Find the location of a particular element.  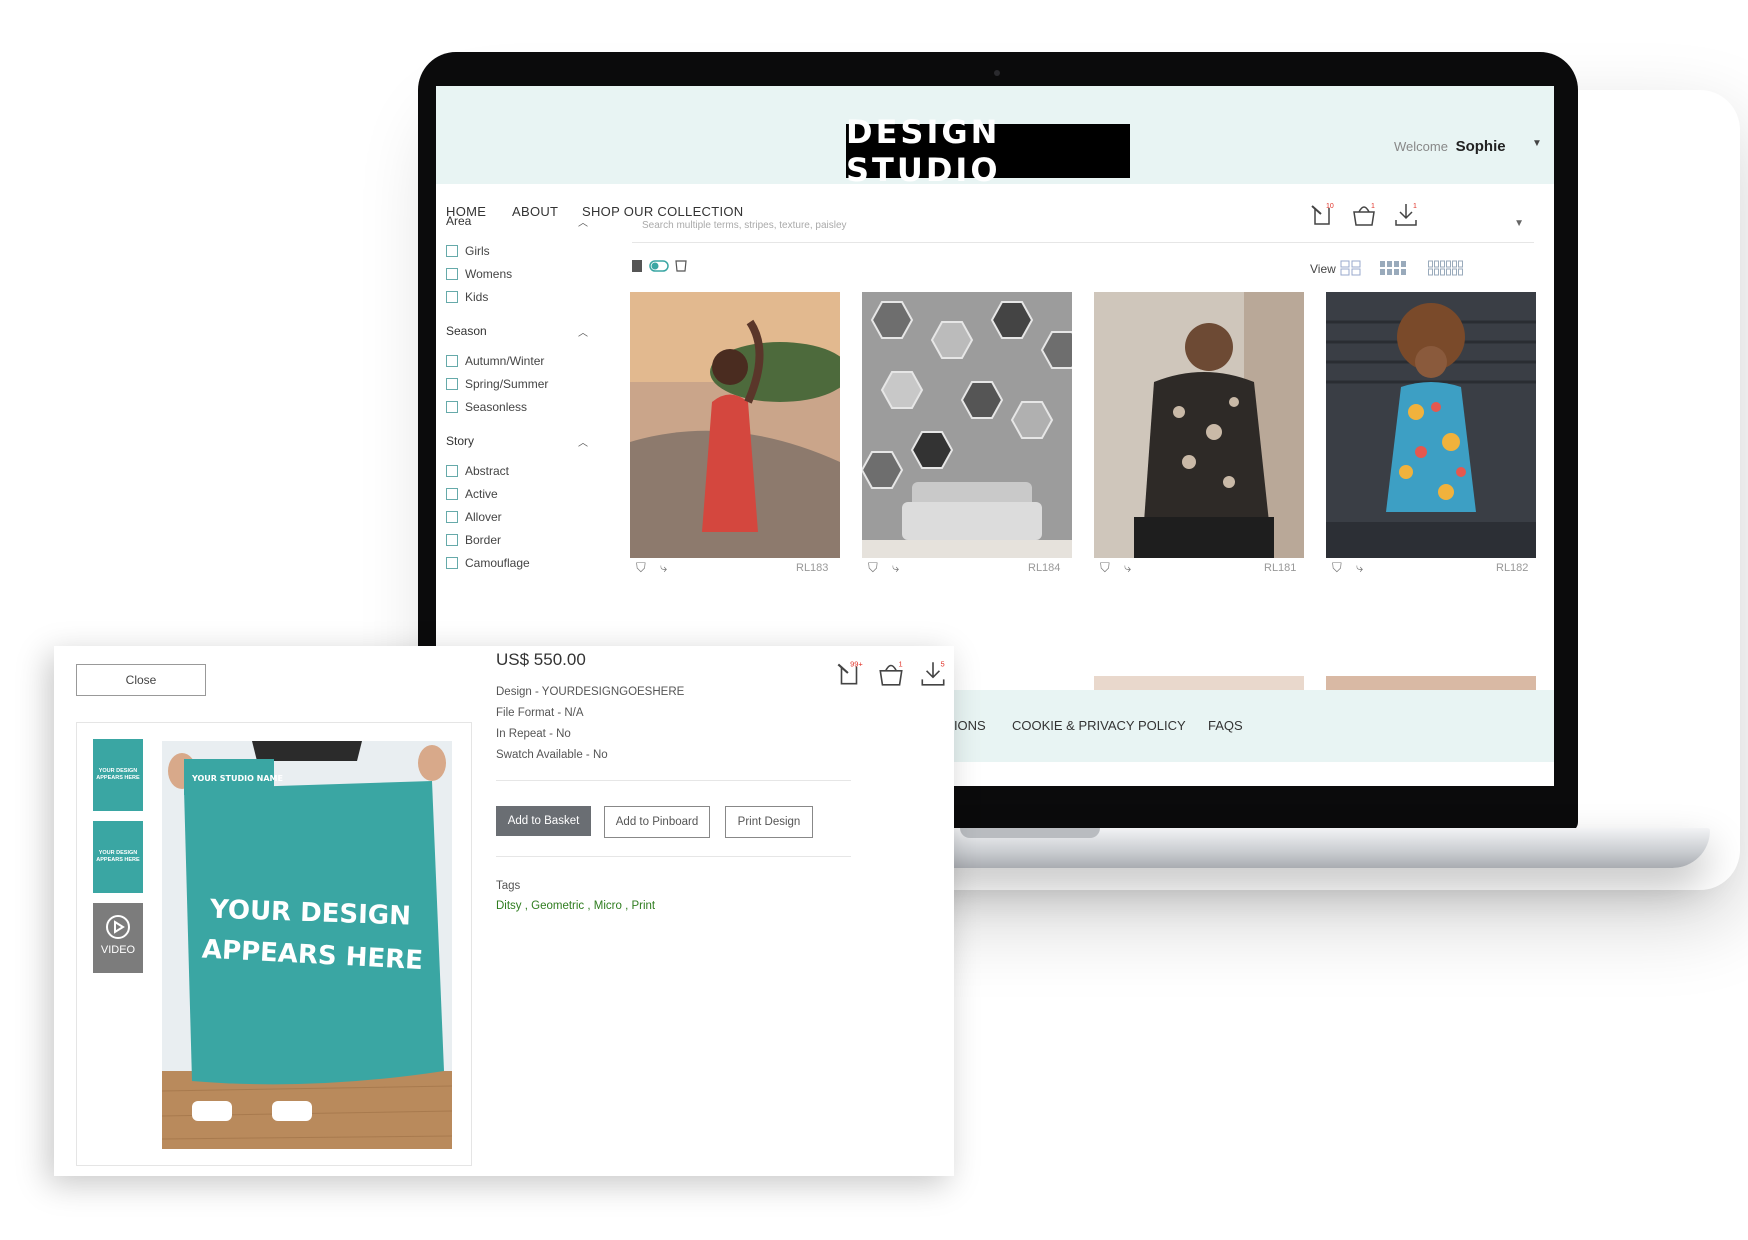

filter-option: Womens is located at coordinates (479, 274).